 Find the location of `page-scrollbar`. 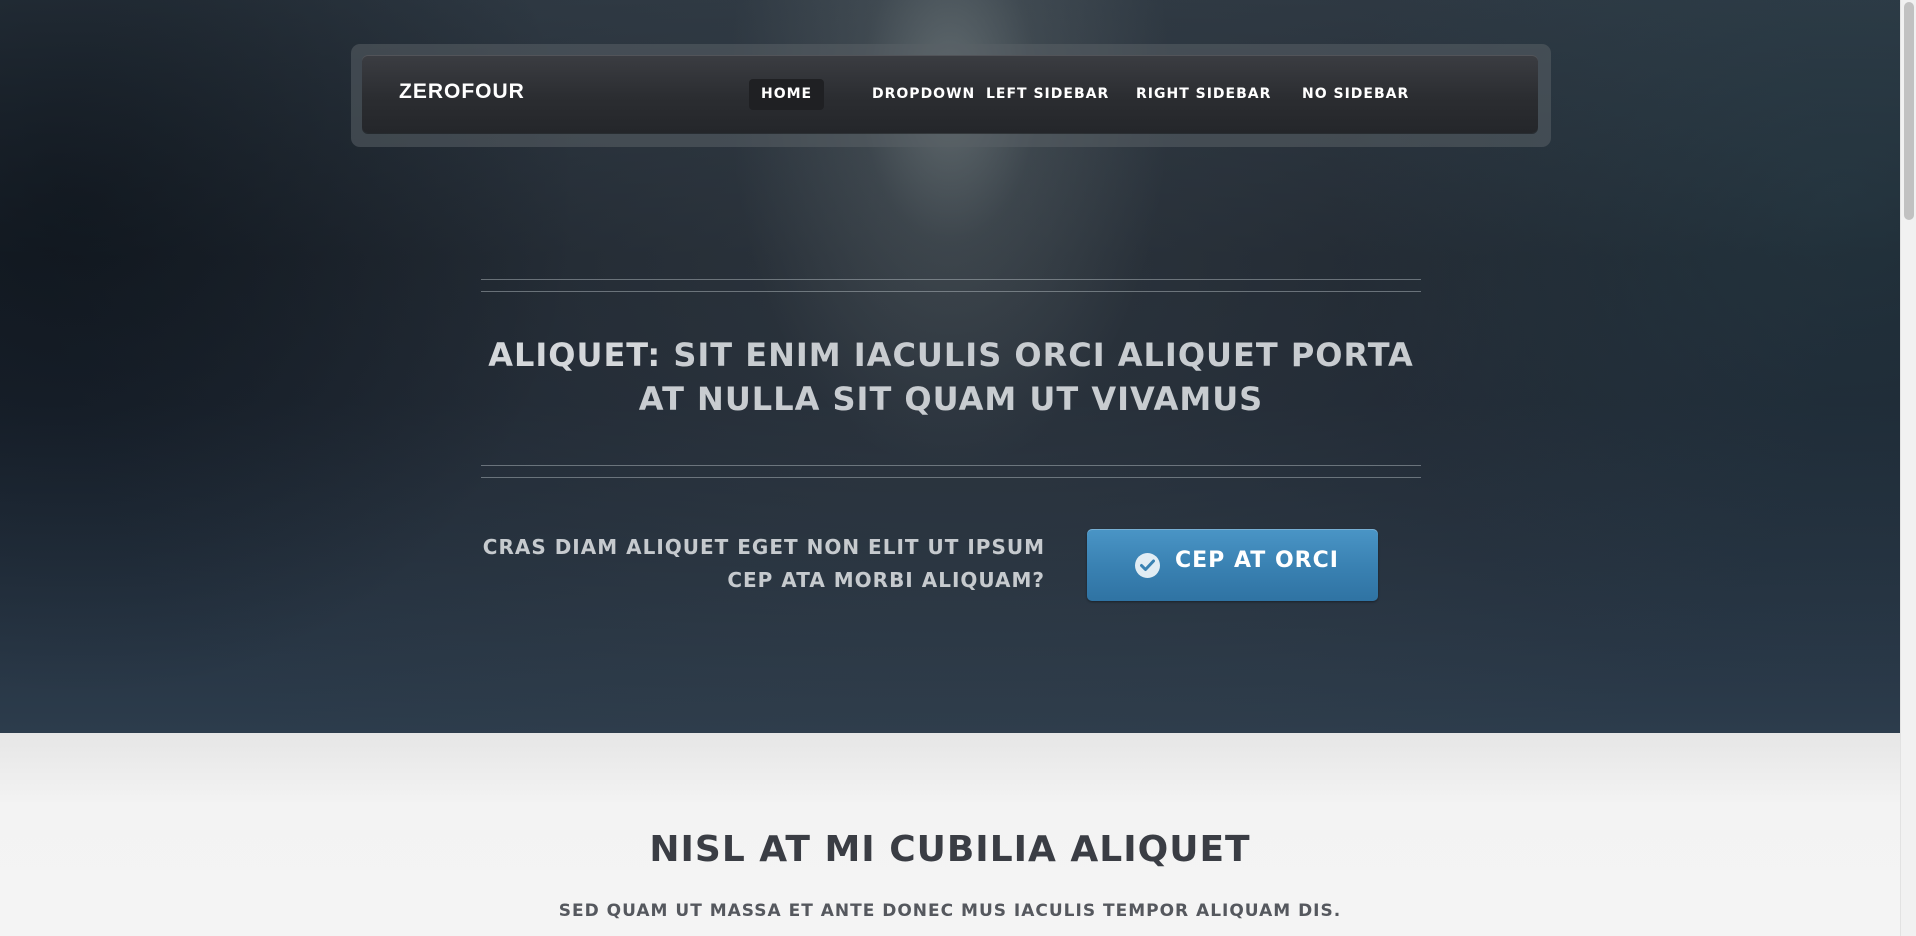

page-scrollbar is located at coordinates (1908, 468).